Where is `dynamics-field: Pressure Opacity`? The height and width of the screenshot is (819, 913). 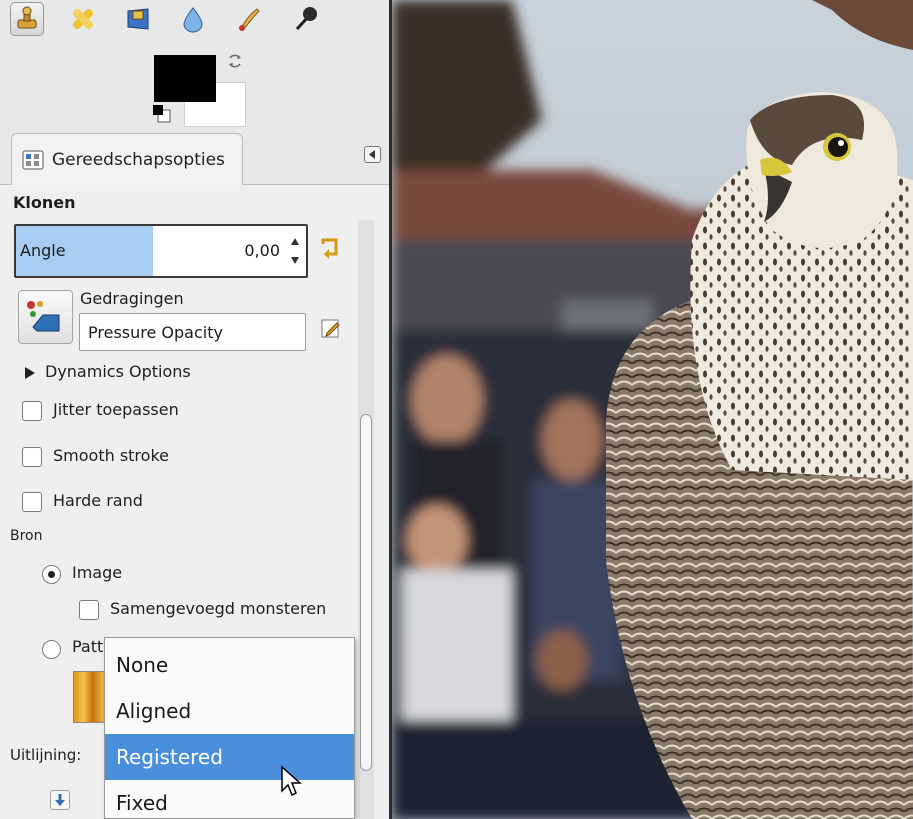 dynamics-field: Pressure Opacity is located at coordinates (192, 332).